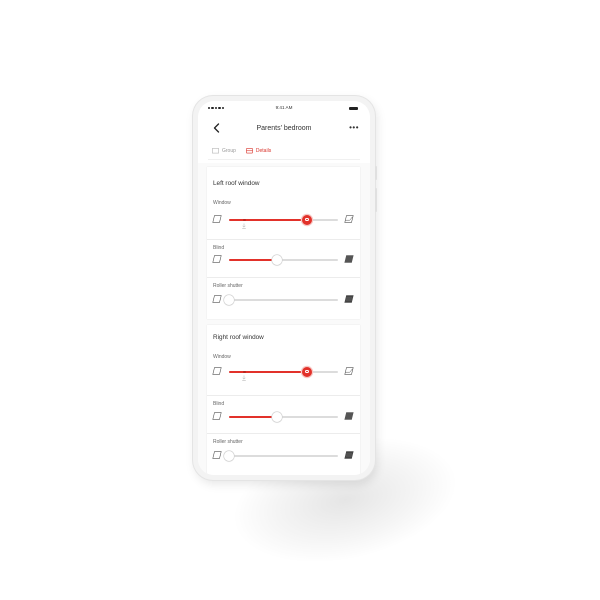 Image resolution: width=600 pixels, height=600 pixels. What do you see at coordinates (249, 151) in the screenshot?
I see `details-icon` at bounding box center [249, 151].